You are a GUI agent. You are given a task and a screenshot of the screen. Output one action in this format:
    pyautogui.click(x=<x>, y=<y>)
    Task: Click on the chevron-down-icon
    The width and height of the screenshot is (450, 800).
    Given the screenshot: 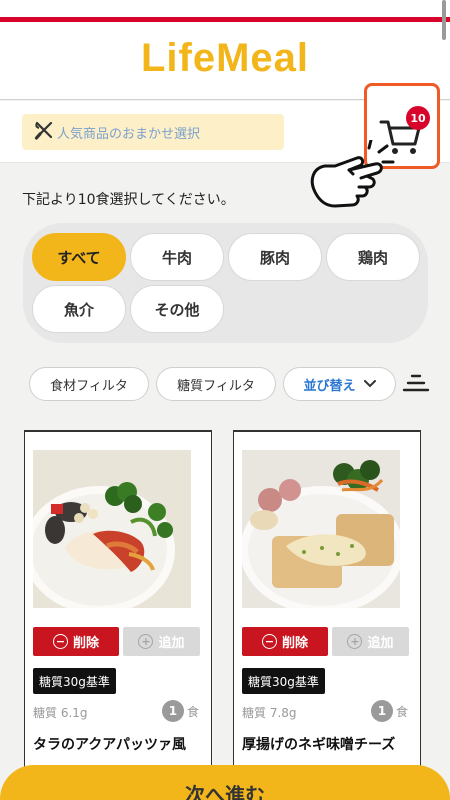 What is the action you would take?
    pyautogui.click(x=369, y=384)
    